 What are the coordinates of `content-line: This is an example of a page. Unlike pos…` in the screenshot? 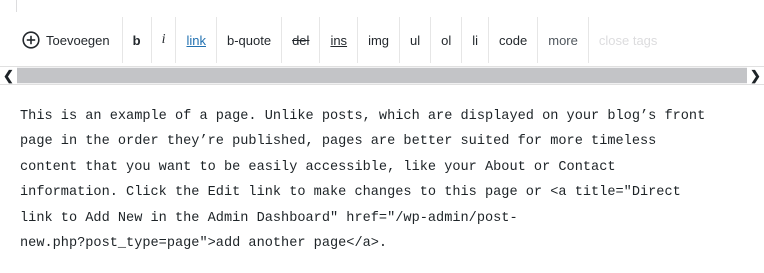 It's located at (363, 116).